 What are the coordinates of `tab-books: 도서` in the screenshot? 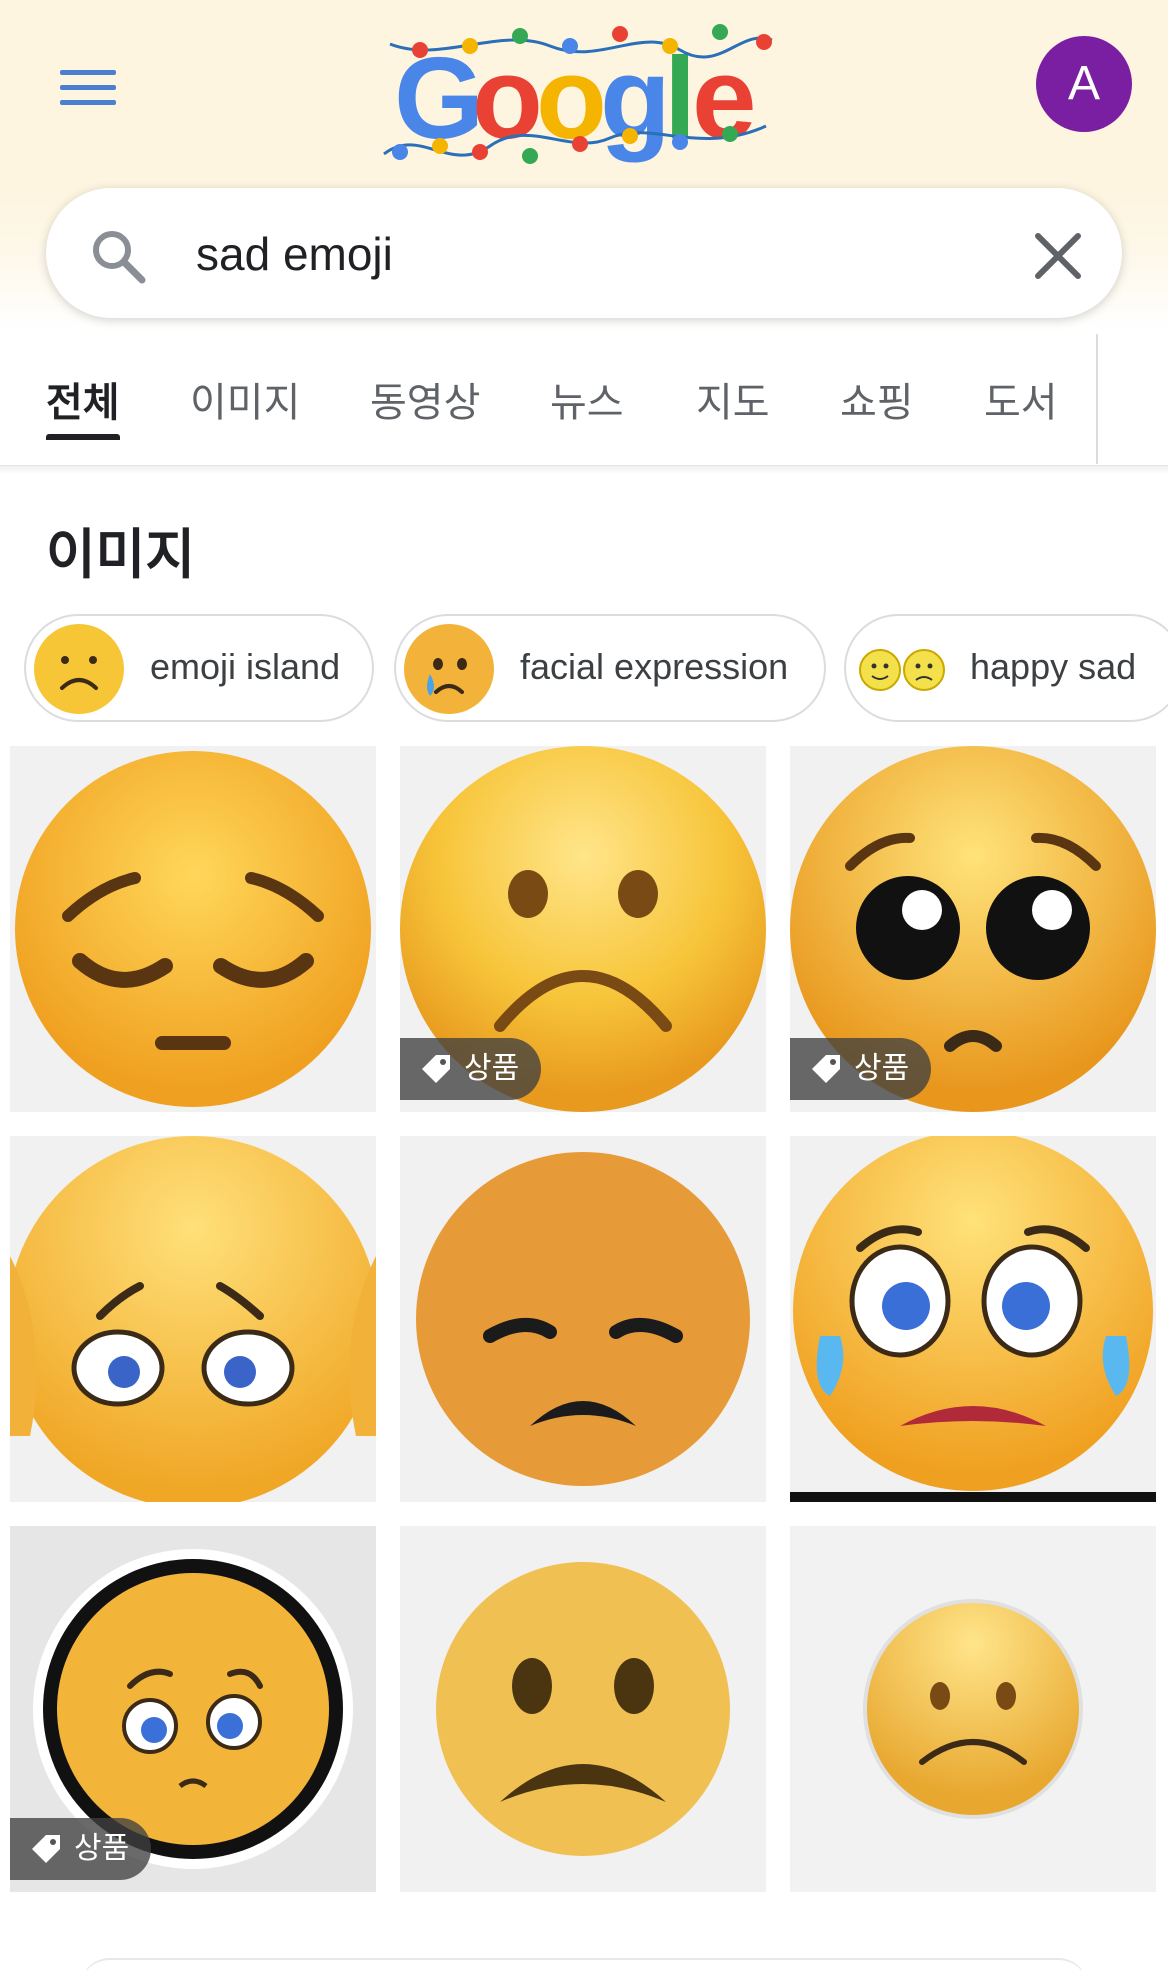 It's located at (1021, 400).